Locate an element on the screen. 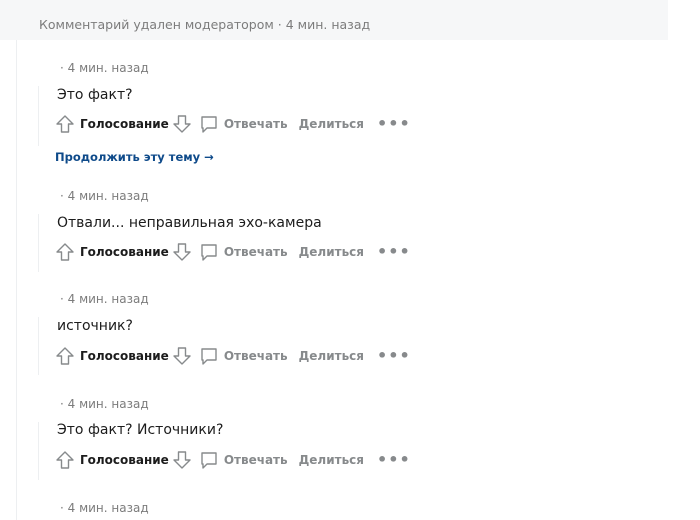  comment-body: источник? is located at coordinates (95, 326).